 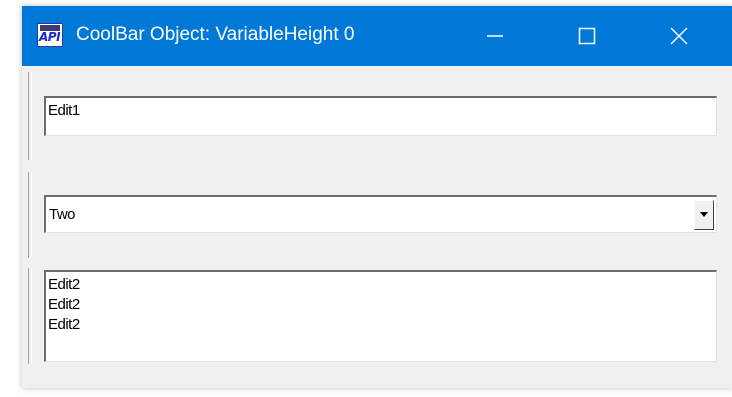 What do you see at coordinates (64, 110) in the screenshot?
I see `edit1-value: Edit1` at bounding box center [64, 110].